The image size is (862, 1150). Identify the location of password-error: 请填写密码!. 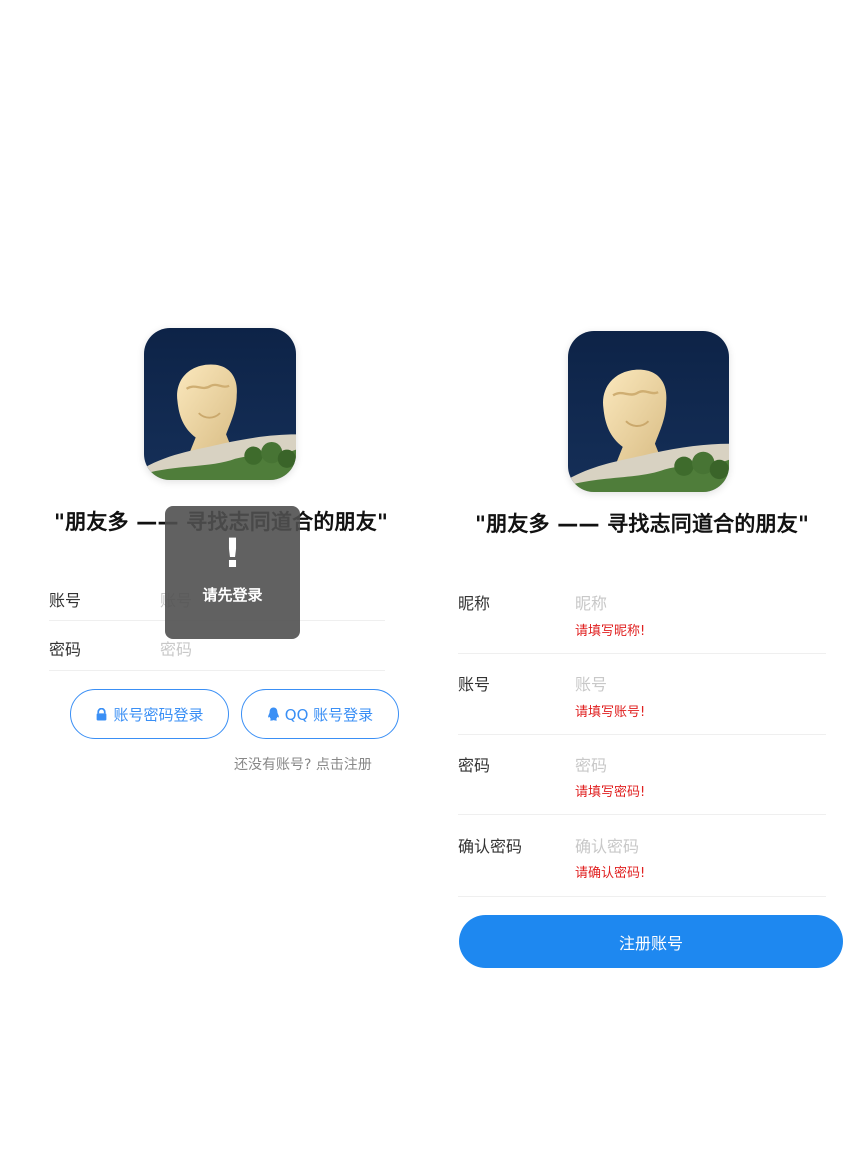
(610, 792).